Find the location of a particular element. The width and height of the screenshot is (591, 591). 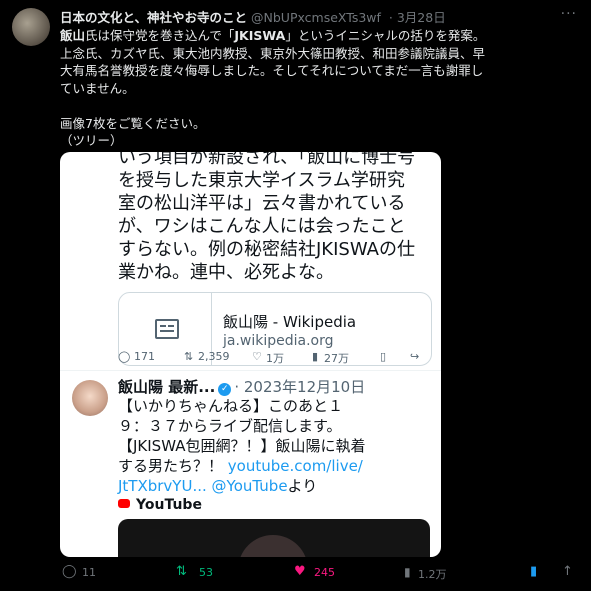

tweet-header: 日本の文化と、神社やお寺のこと @NbUPxcmseXTs3wf · 3月28日 is located at coordinates (253, 16).